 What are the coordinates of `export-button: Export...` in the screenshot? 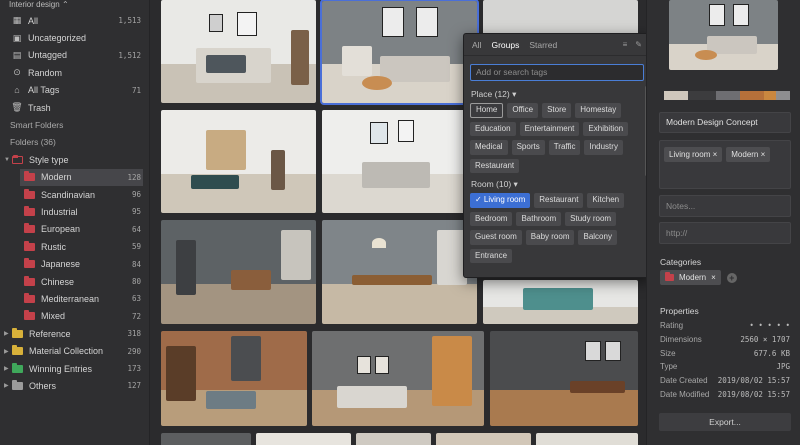 It's located at (725, 422).